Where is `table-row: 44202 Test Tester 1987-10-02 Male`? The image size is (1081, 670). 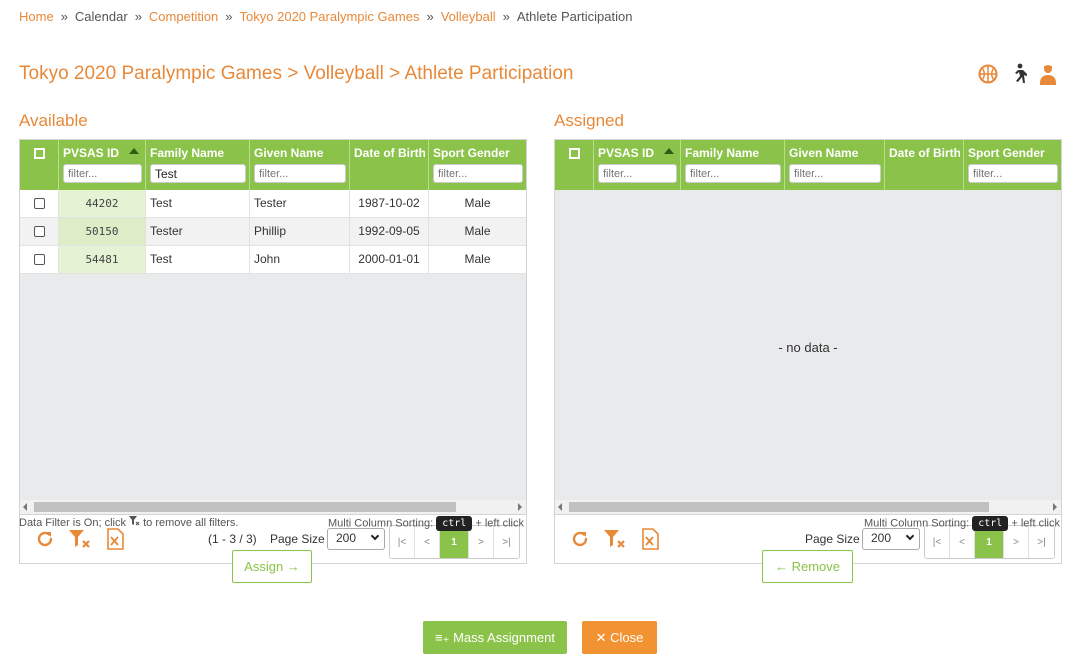 table-row: 44202 Test Tester 1987-10-02 Male is located at coordinates (273, 204).